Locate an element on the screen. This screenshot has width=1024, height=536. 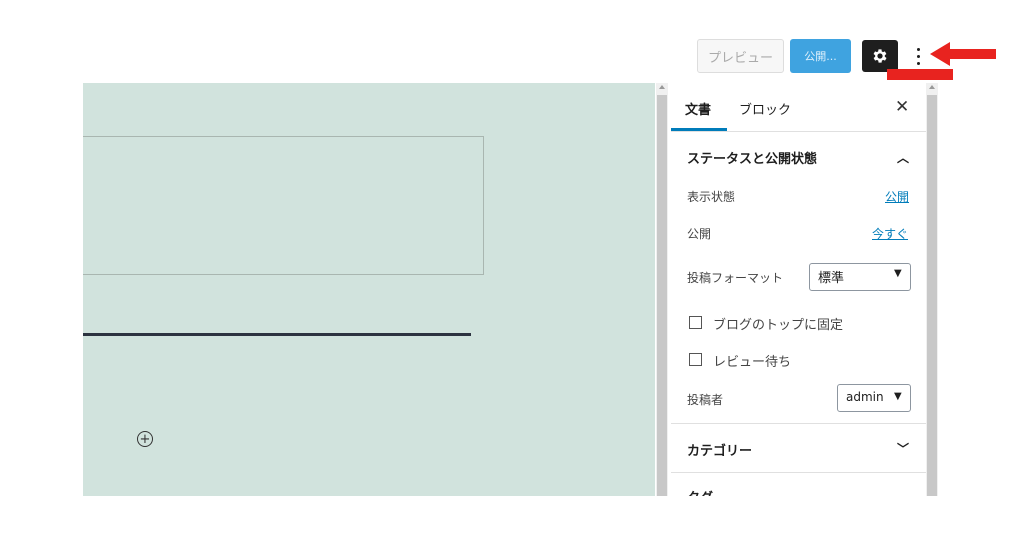
editor-scrollbar is located at coordinates (662, 289).